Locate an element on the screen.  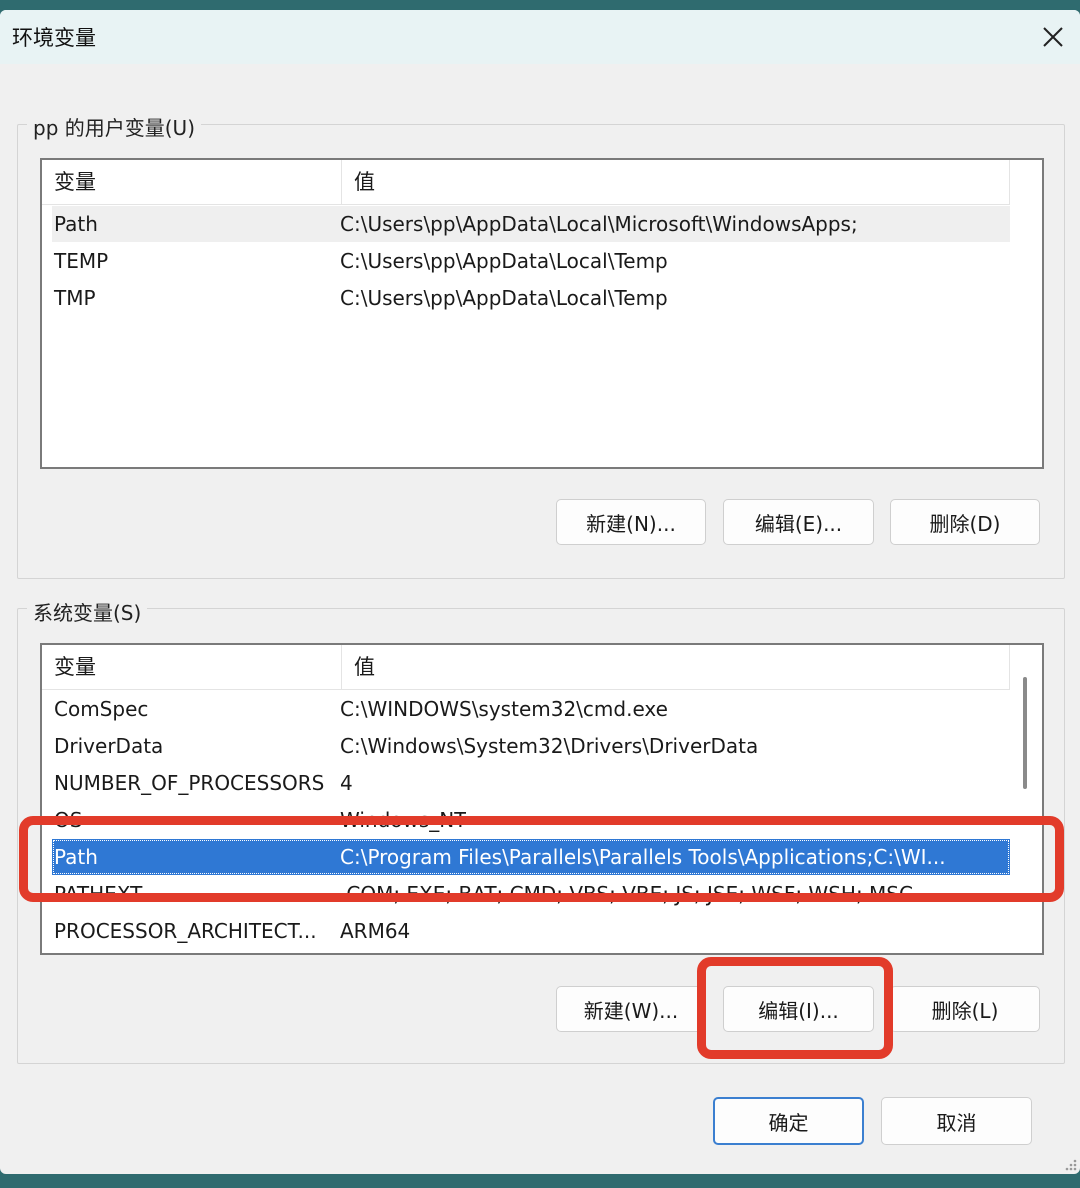
user-variables-label: pp 的用户变量(U) is located at coordinates (114, 126).